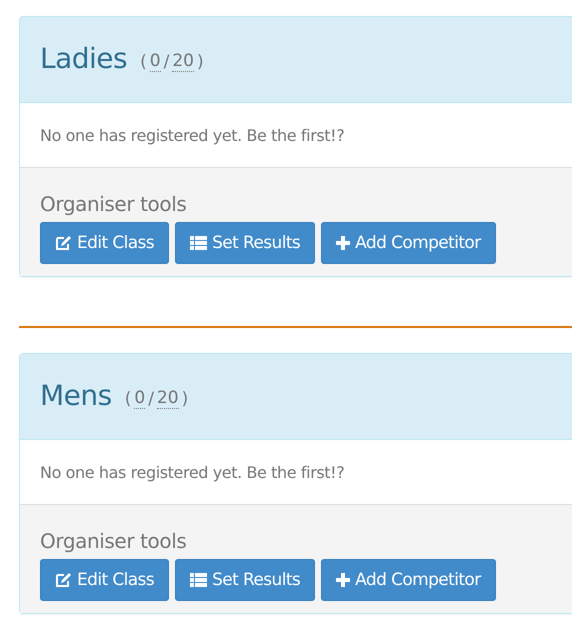 Image resolution: width=572 pixels, height=642 pixels. Describe the element at coordinates (84, 58) in the screenshot. I see `class-title: Ladies` at that location.